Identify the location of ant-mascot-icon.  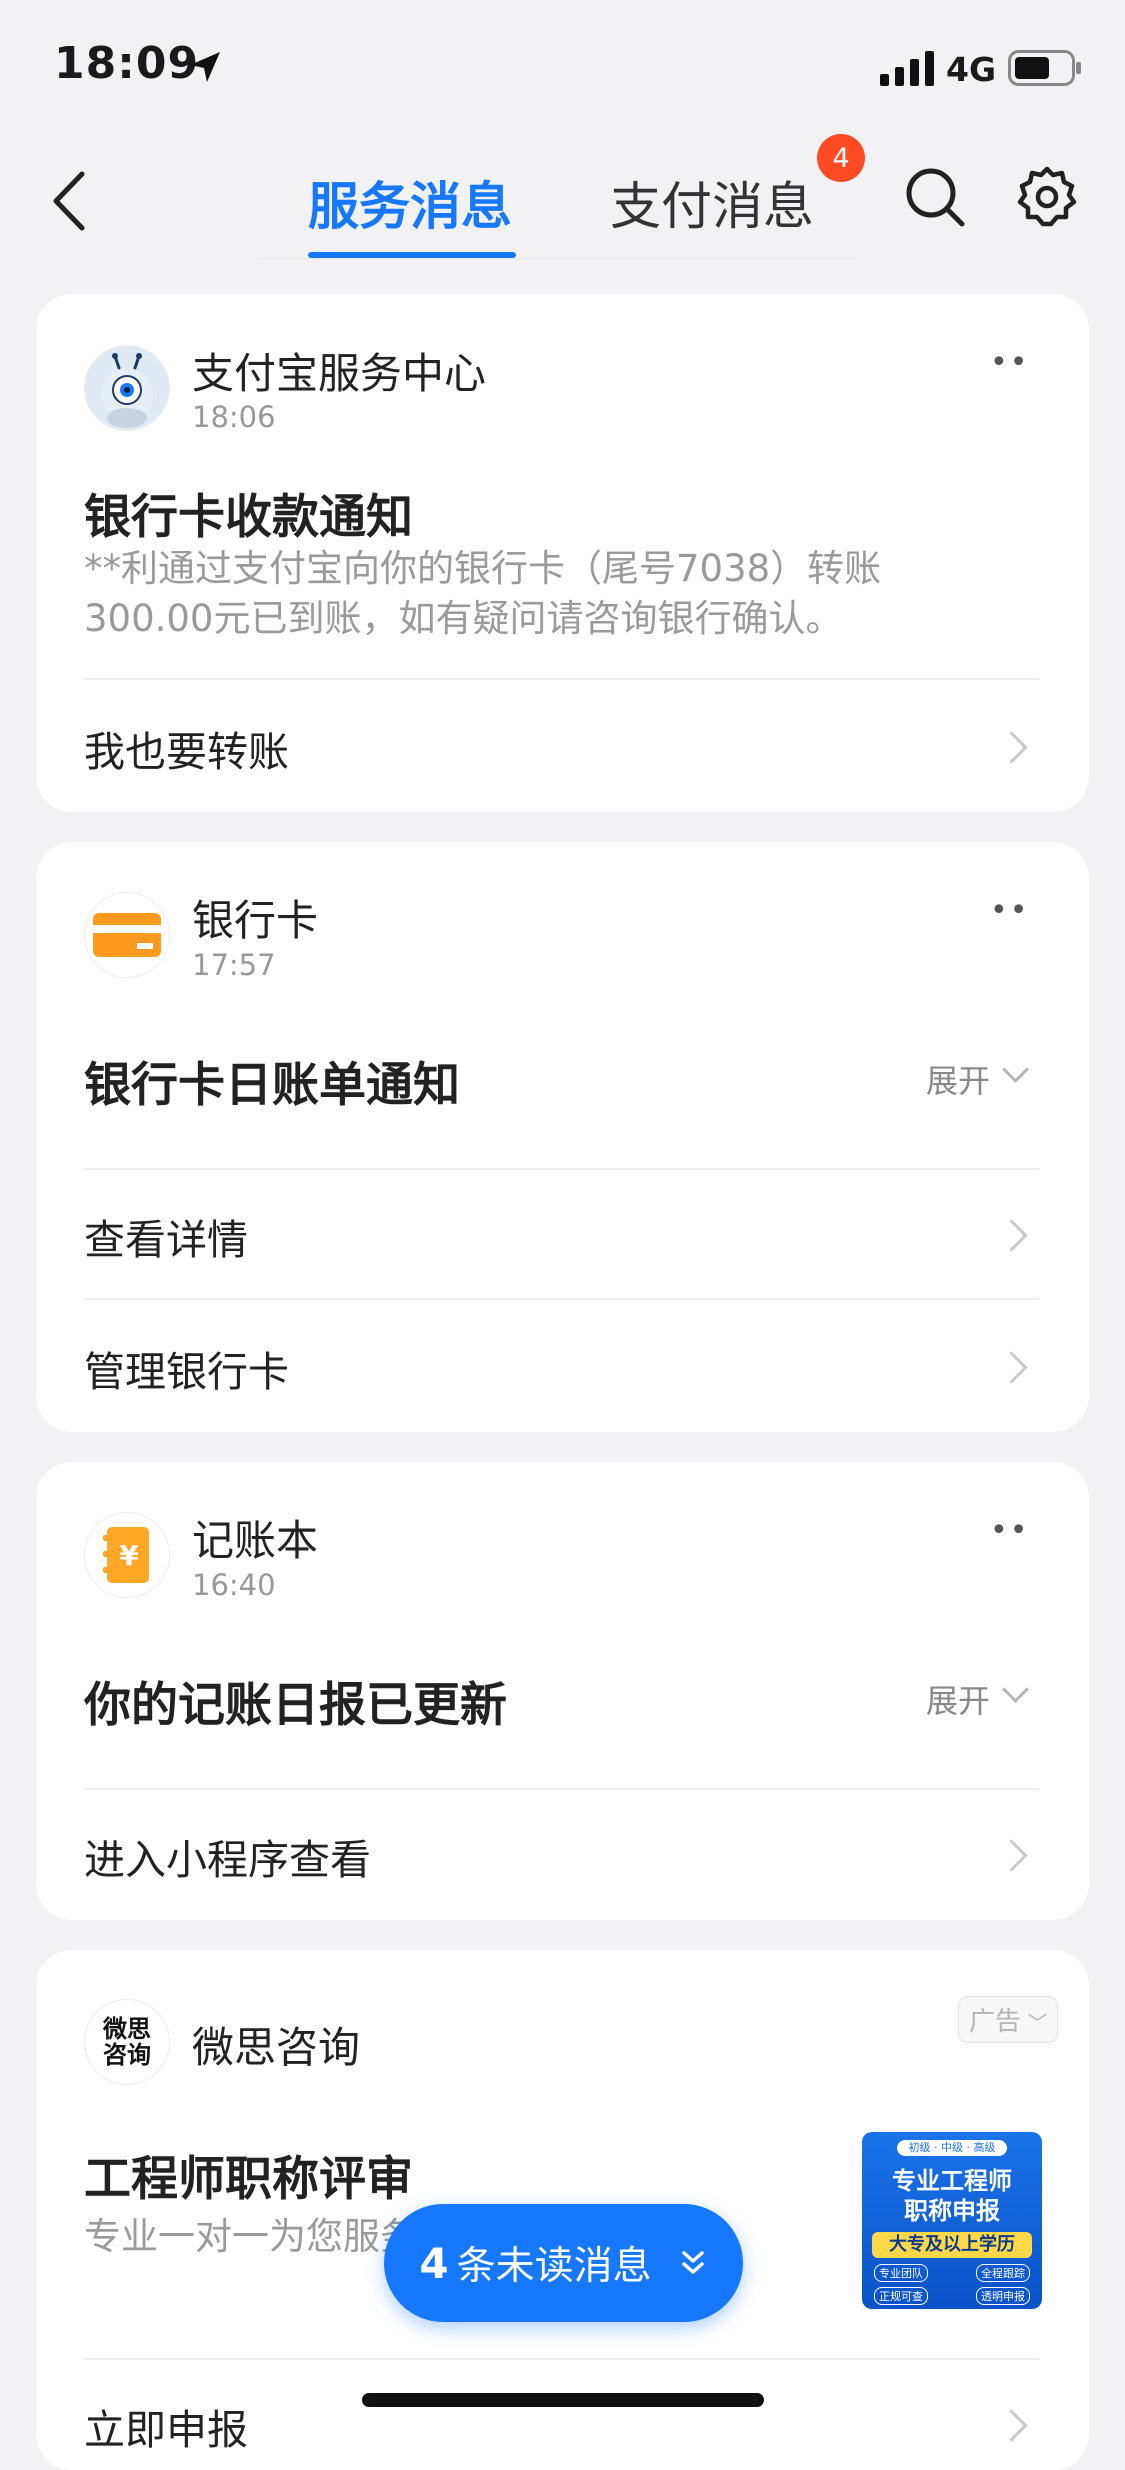
(127, 388).